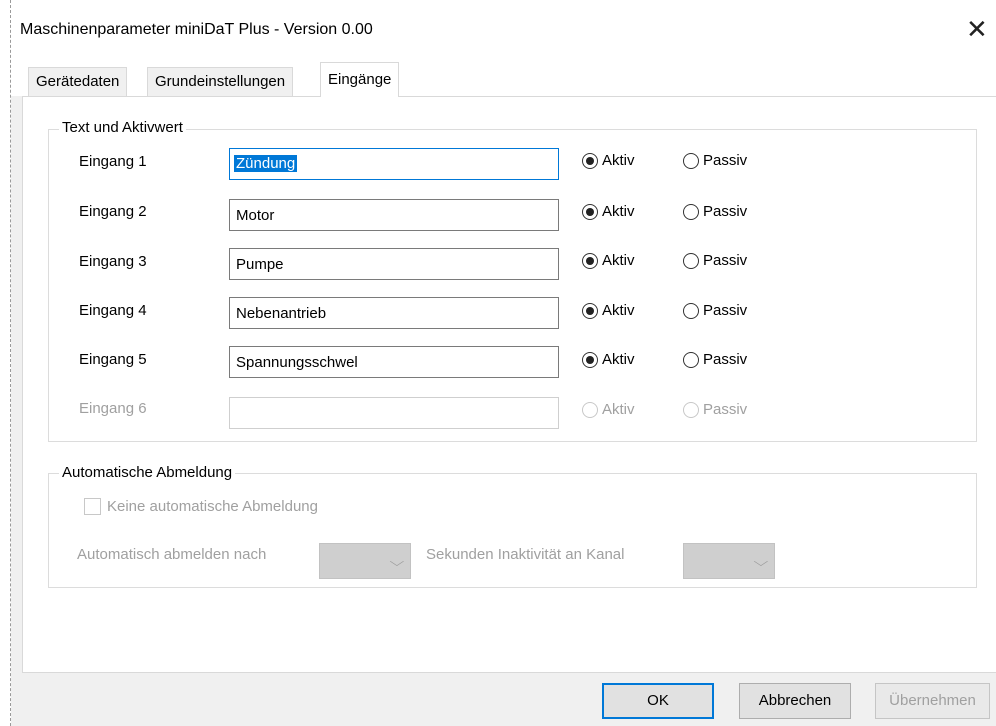 The image size is (996, 726). What do you see at coordinates (512, 530) in the screenshot?
I see `auto-logout-group` at bounding box center [512, 530].